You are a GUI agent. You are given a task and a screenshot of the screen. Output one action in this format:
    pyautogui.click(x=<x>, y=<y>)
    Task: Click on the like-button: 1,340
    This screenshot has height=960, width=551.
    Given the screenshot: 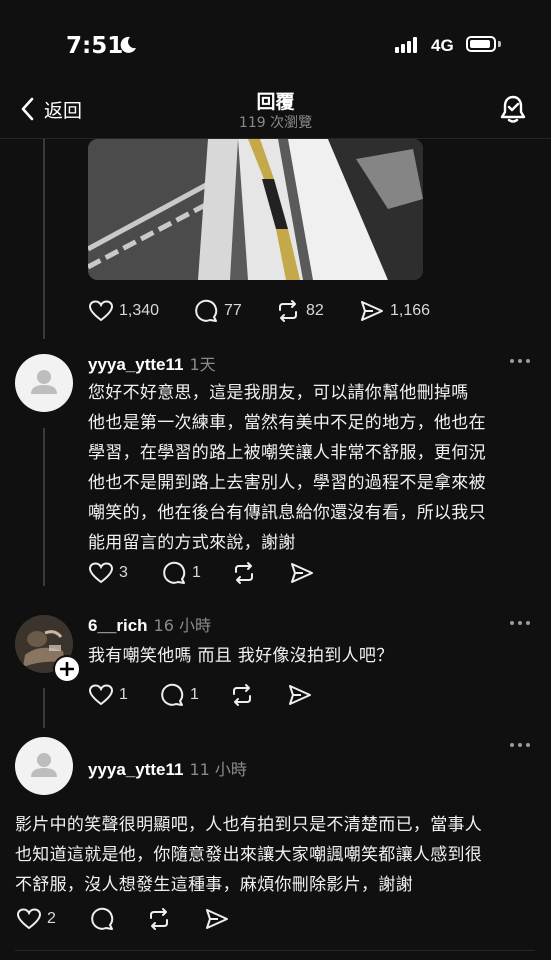 What is the action you would take?
    pyautogui.click(x=124, y=311)
    